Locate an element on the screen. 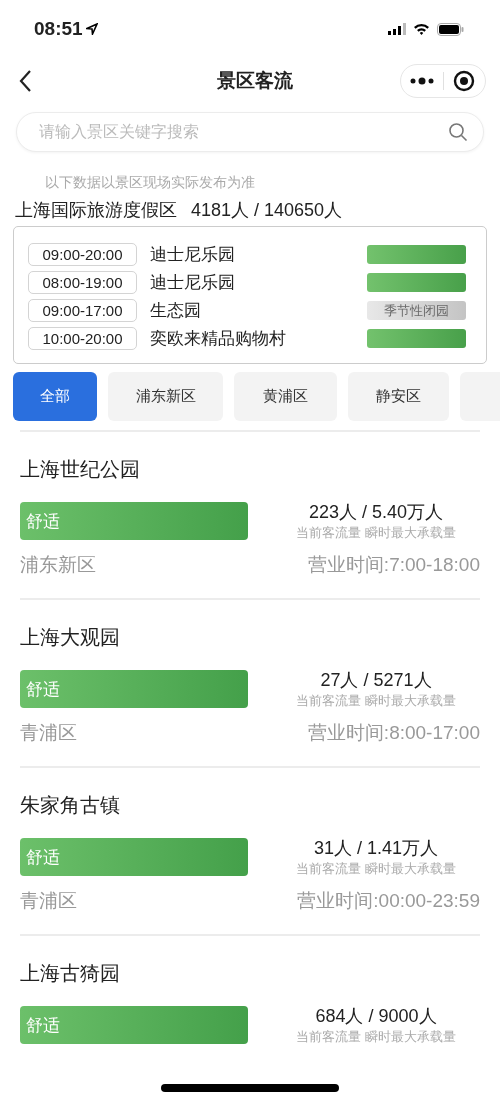 The width and height of the screenshot is (500, 1103). search-field: 请输入景区关键字搜索 is located at coordinates (250, 132).